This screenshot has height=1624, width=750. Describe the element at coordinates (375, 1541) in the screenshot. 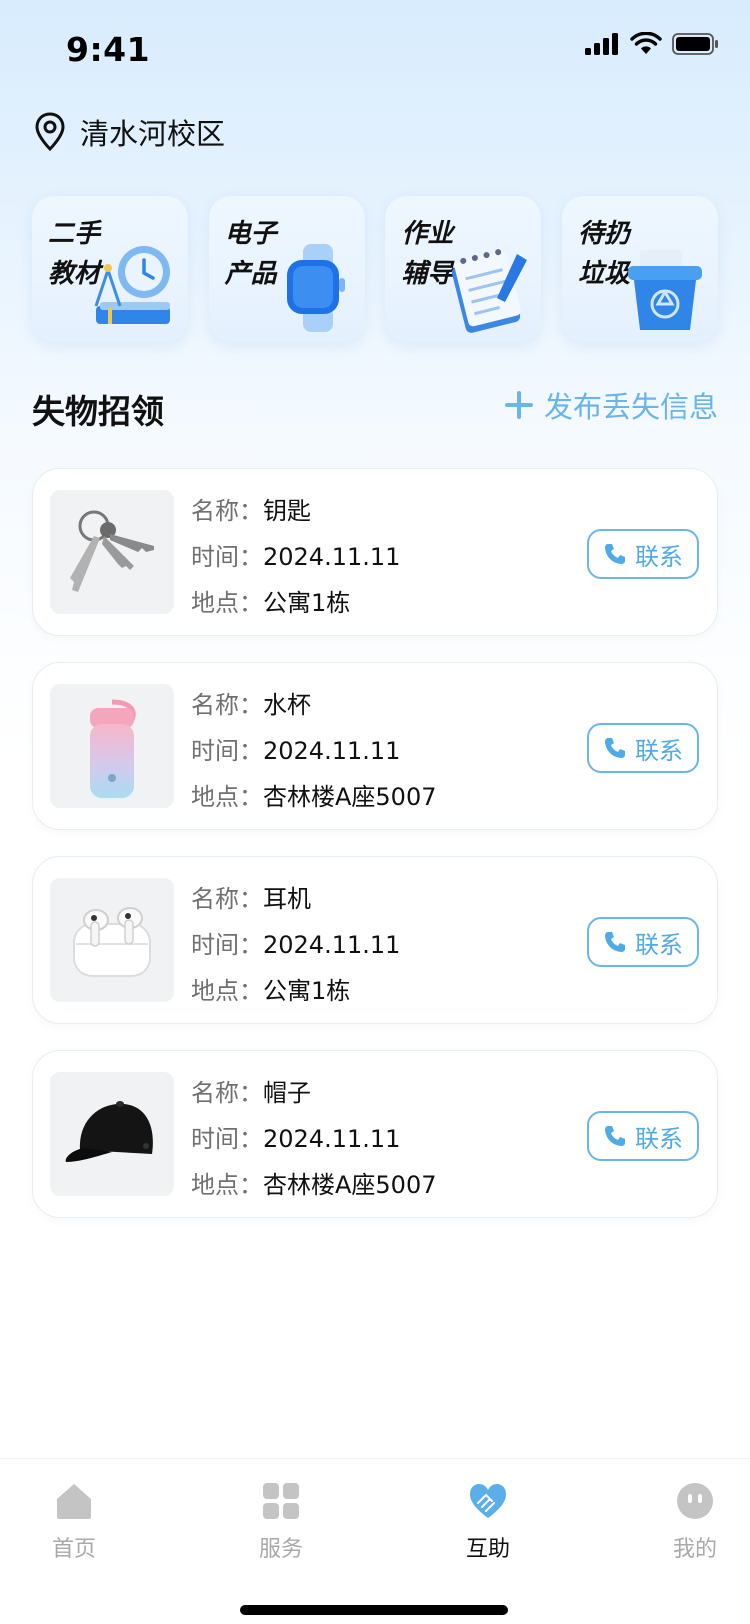

I see `tab-bar: 首页 服务 互助 我的` at that location.